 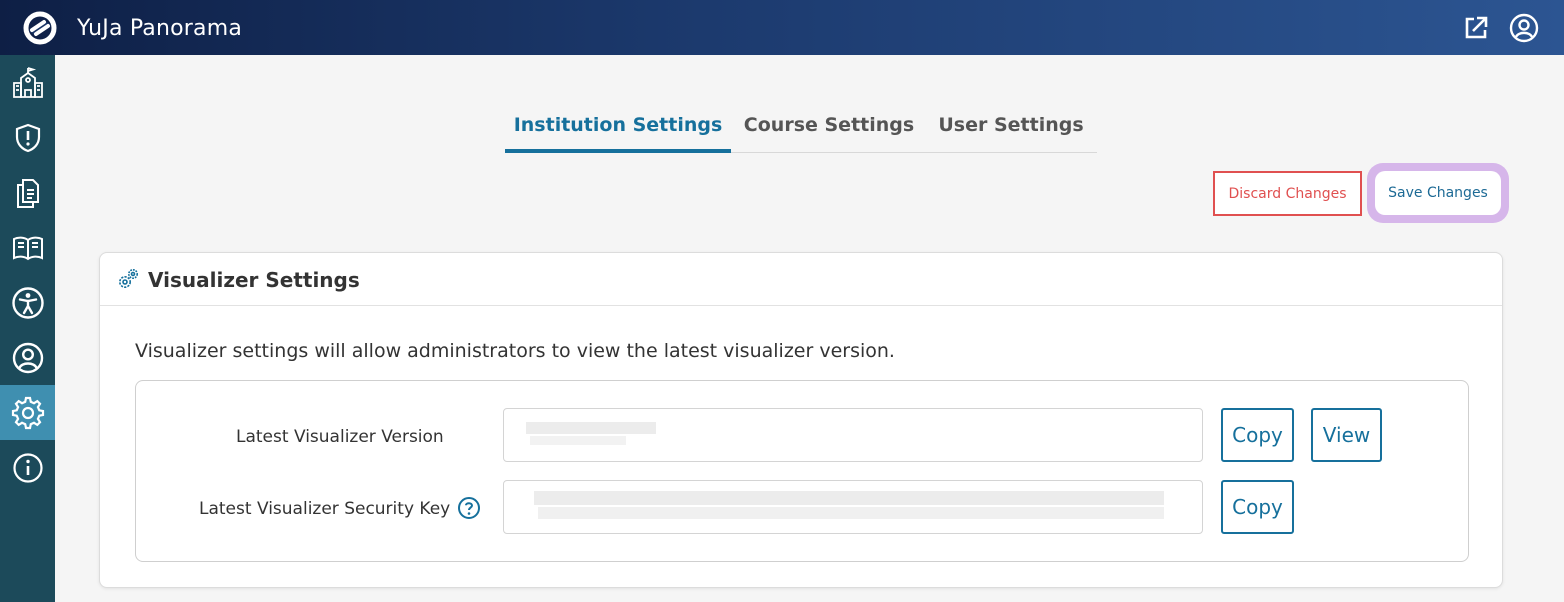 I want to click on latest-version-label: Latest Visualizer Version, so click(x=340, y=437).